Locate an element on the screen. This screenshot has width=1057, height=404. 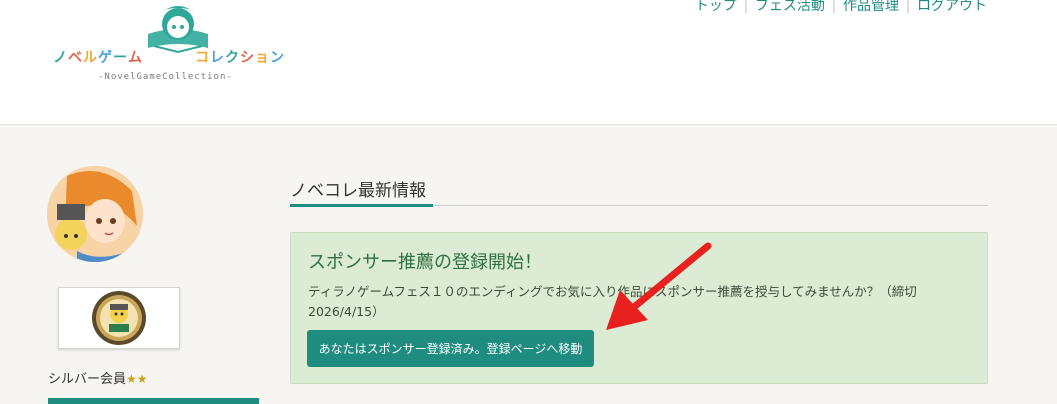
site-logo: ノベルゲーム コレクション -NovelGameCollection- is located at coordinates (180, 47).